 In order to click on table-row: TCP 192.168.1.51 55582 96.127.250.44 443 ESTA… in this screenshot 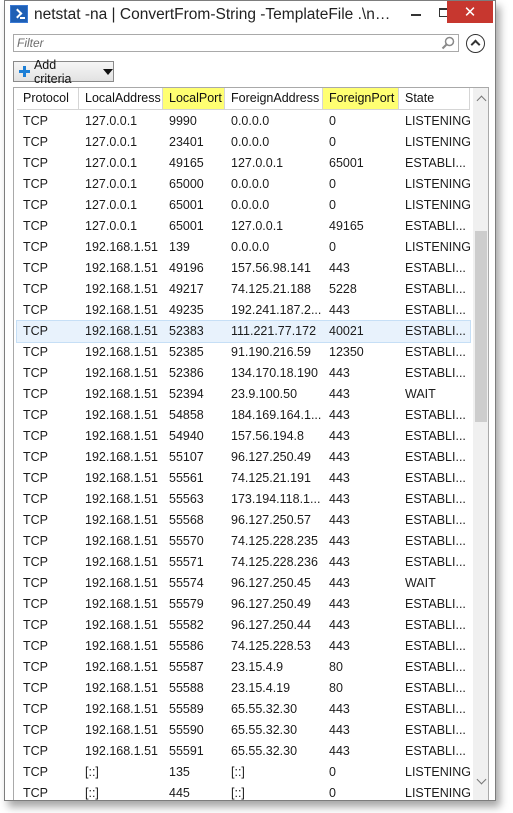, I will do `click(243, 625)`.